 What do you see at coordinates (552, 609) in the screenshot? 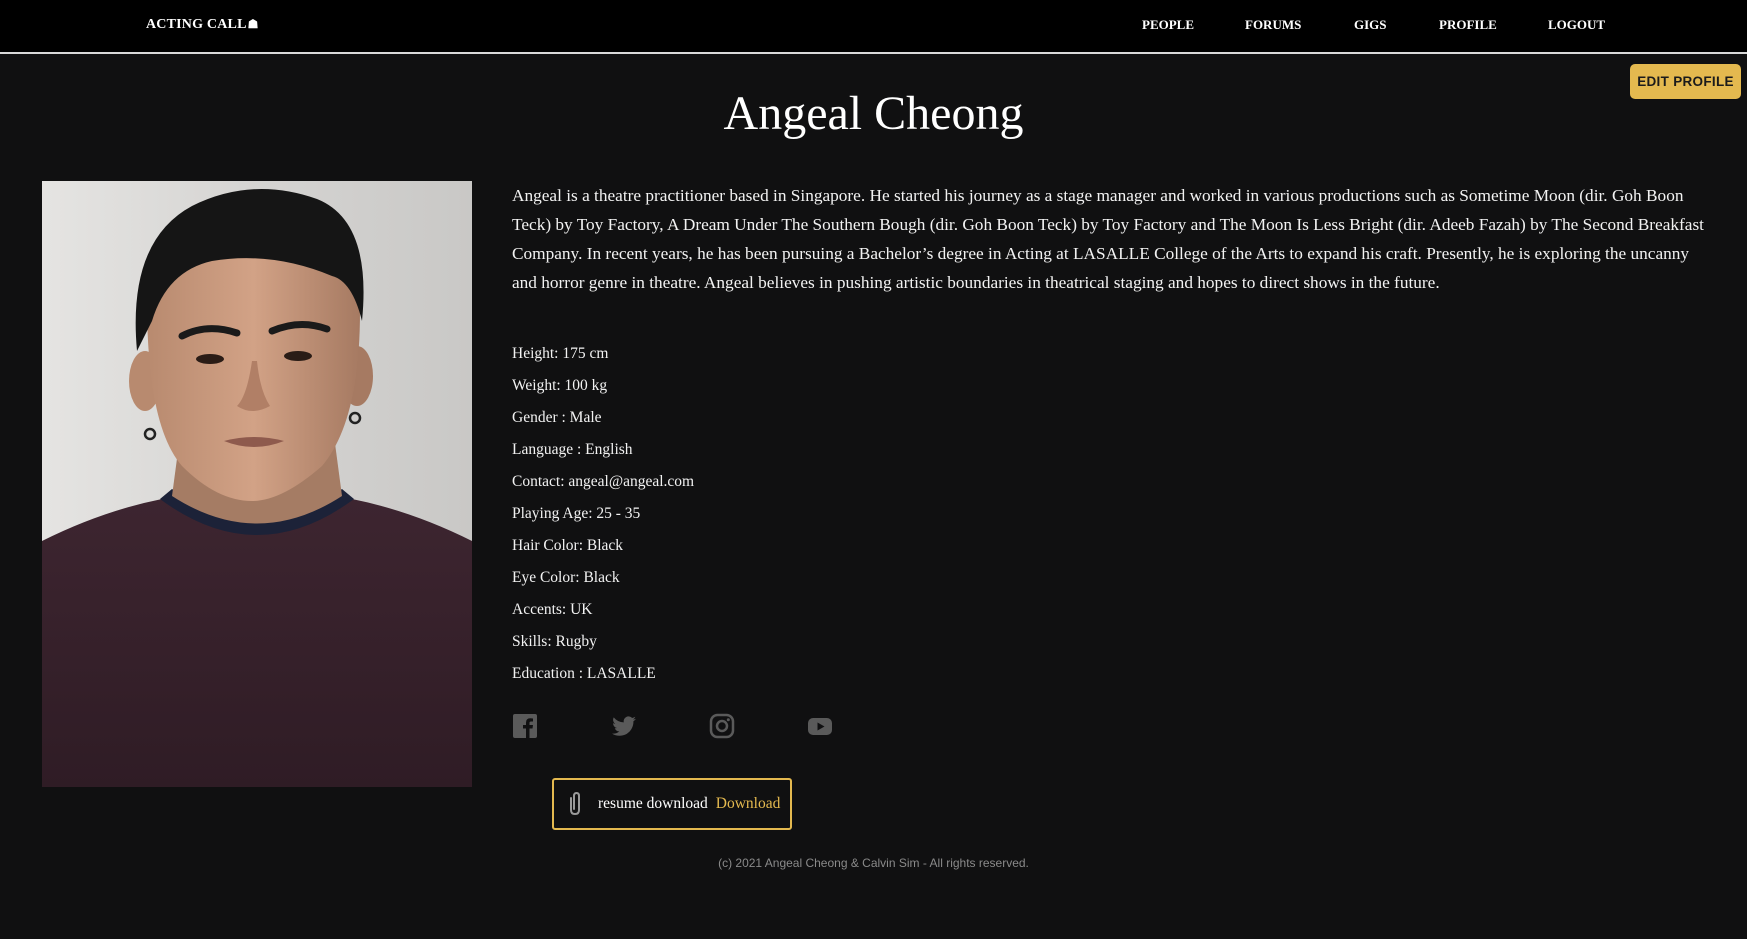
I see `detail-accents: Accents: UK` at bounding box center [552, 609].